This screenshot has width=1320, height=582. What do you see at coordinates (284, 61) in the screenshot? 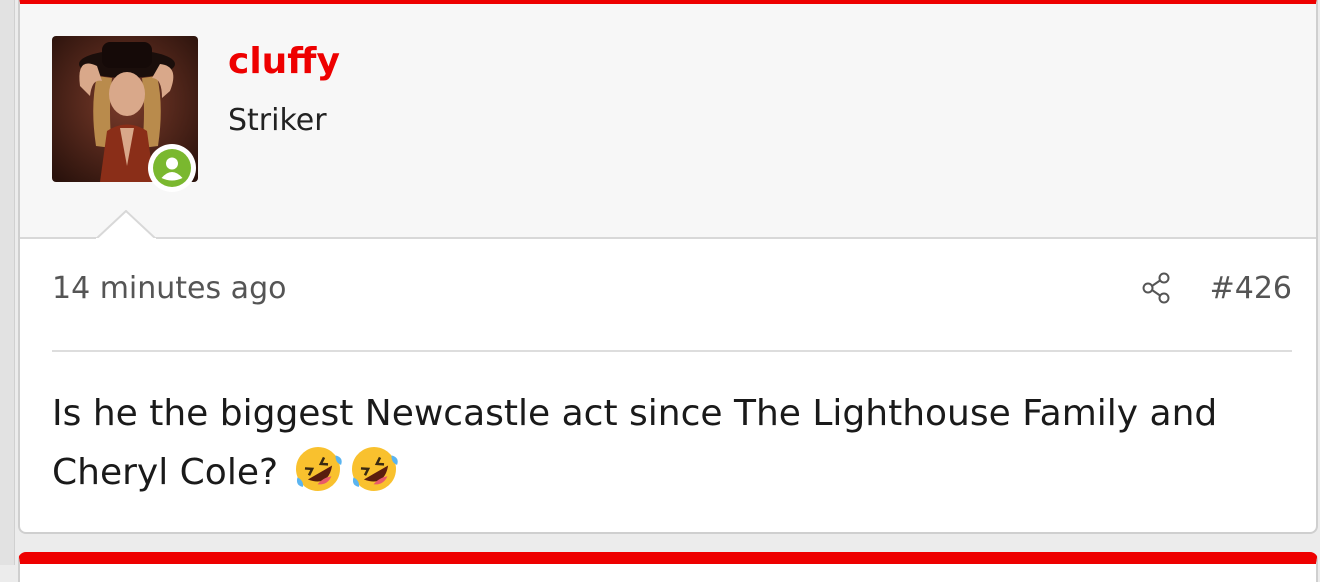
I see `username-link: cluffy` at bounding box center [284, 61].